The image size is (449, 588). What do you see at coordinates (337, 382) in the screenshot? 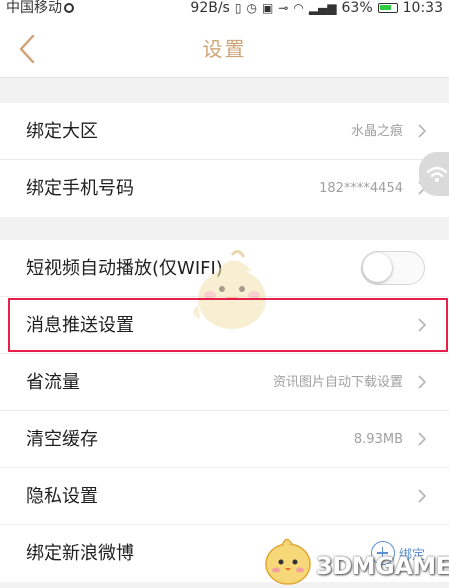
I see `setting-value: 资讯图片自动下载设置` at bounding box center [337, 382].